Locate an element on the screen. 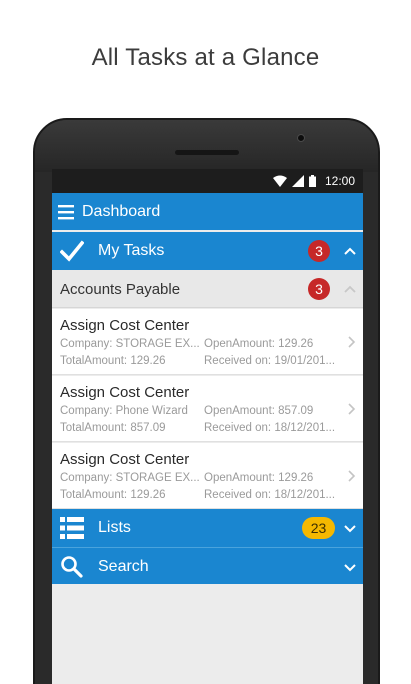 This screenshot has width=411, height=684. list-icon is located at coordinates (72, 528).